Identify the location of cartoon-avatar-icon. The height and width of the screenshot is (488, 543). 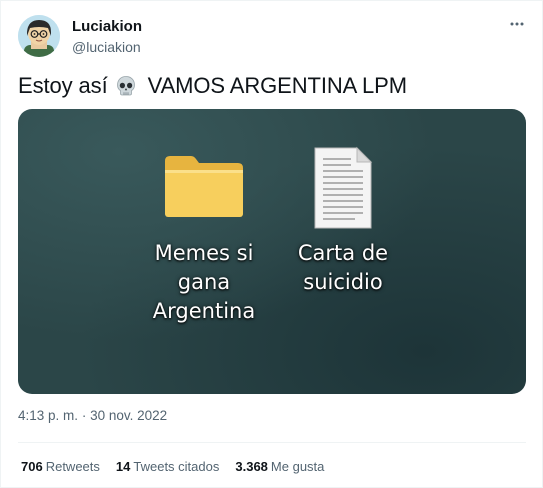
(39, 36).